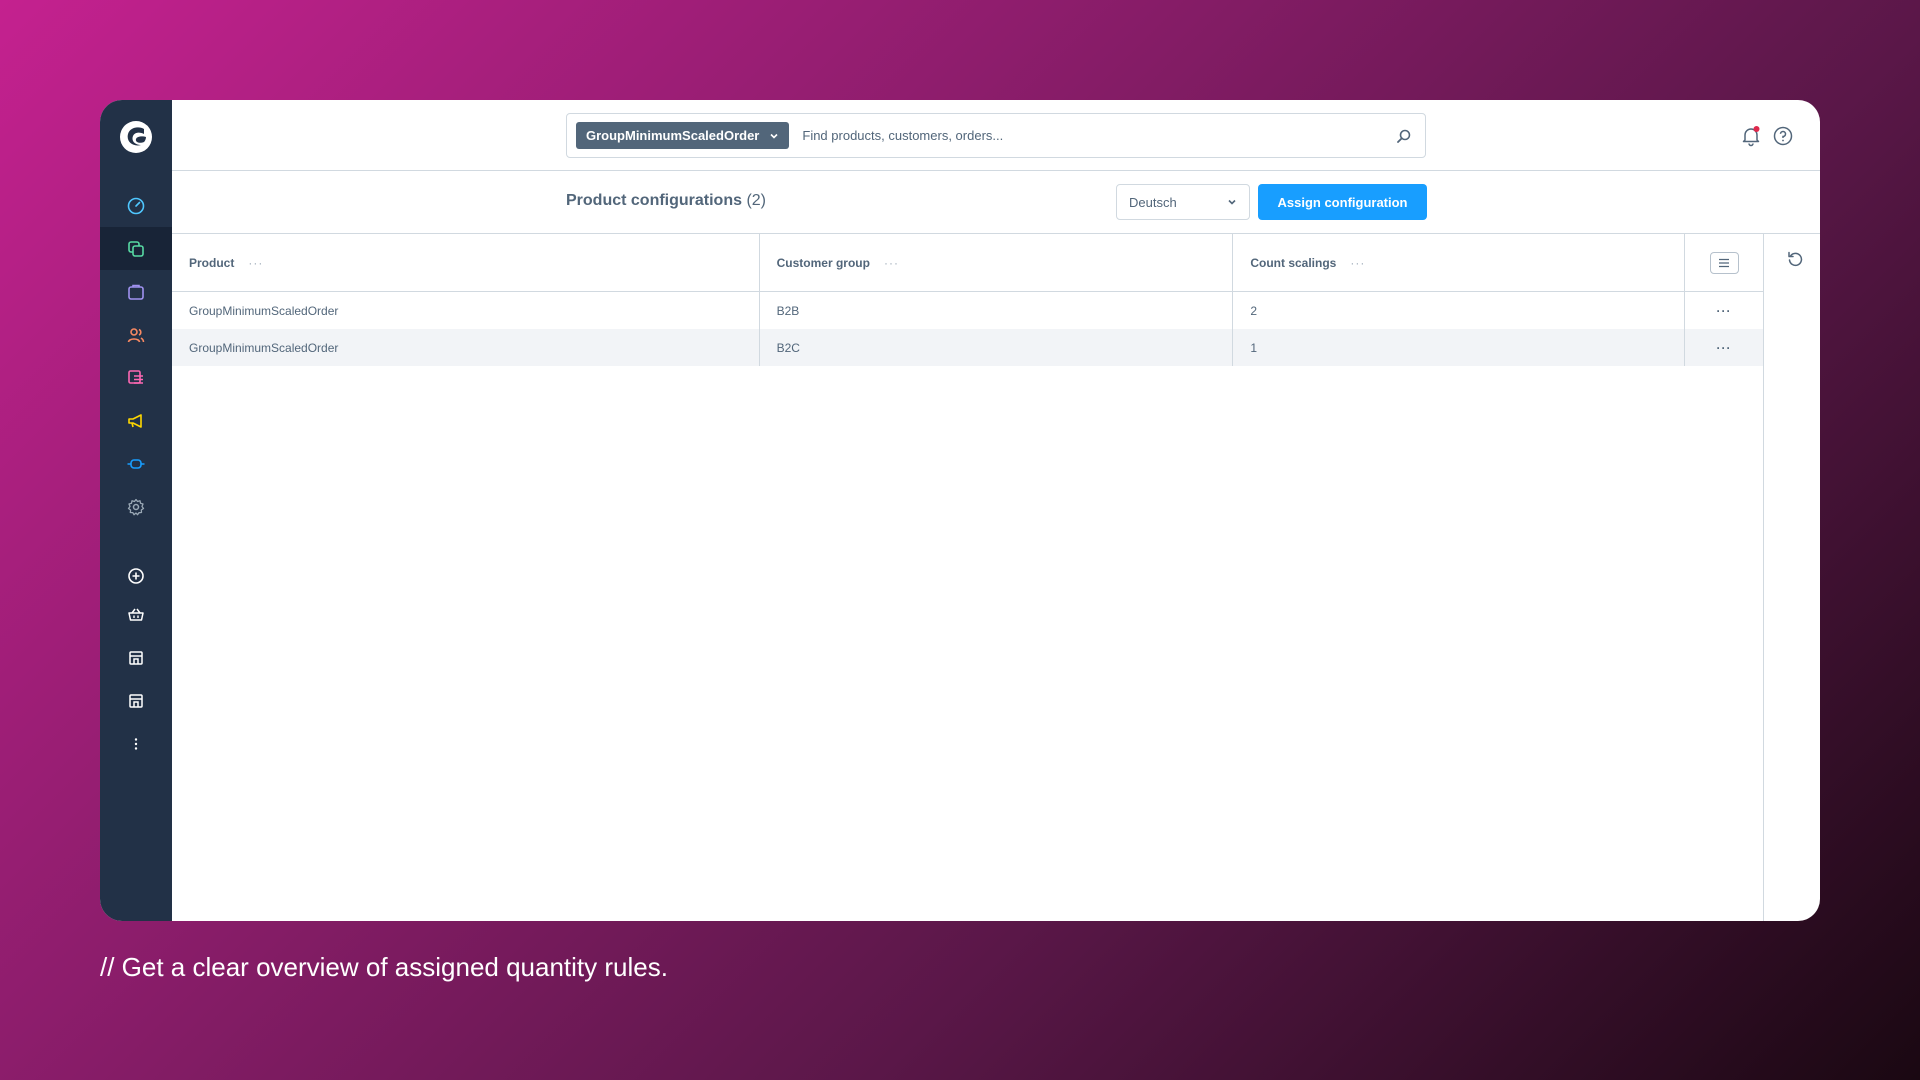 The height and width of the screenshot is (1080, 1920). I want to click on marketing-icon, so click(135, 420).